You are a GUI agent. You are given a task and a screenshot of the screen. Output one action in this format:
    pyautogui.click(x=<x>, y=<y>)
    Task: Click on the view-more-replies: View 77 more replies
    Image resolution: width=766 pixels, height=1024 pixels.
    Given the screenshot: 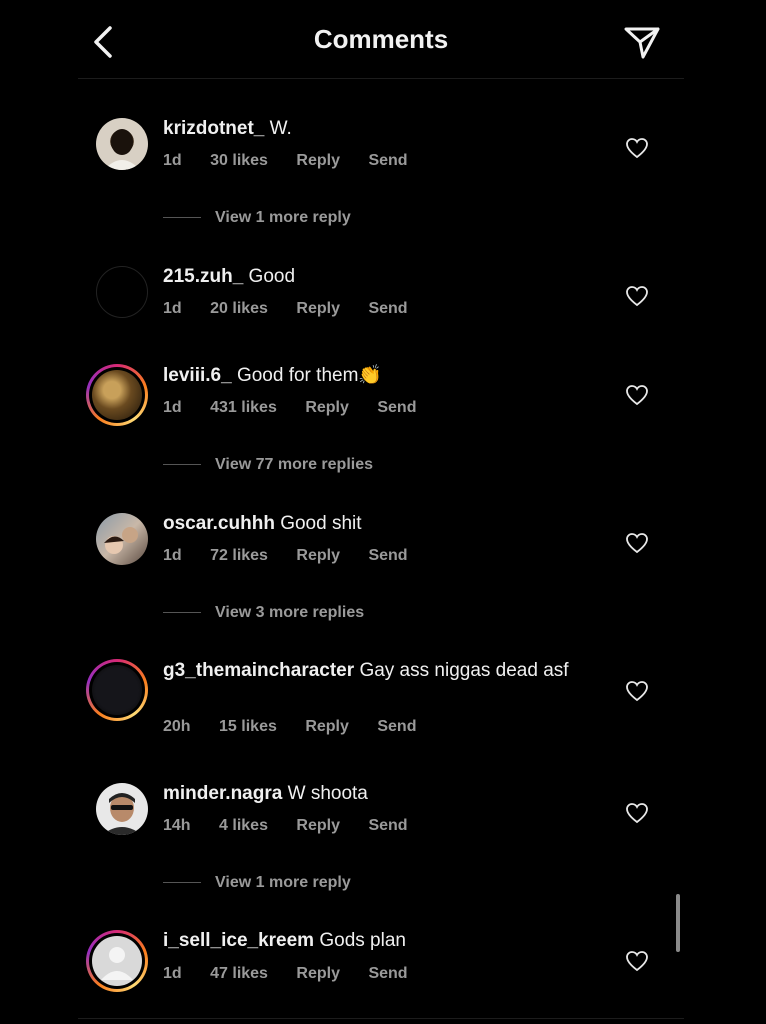 What is the action you would take?
    pyautogui.click(x=268, y=465)
    